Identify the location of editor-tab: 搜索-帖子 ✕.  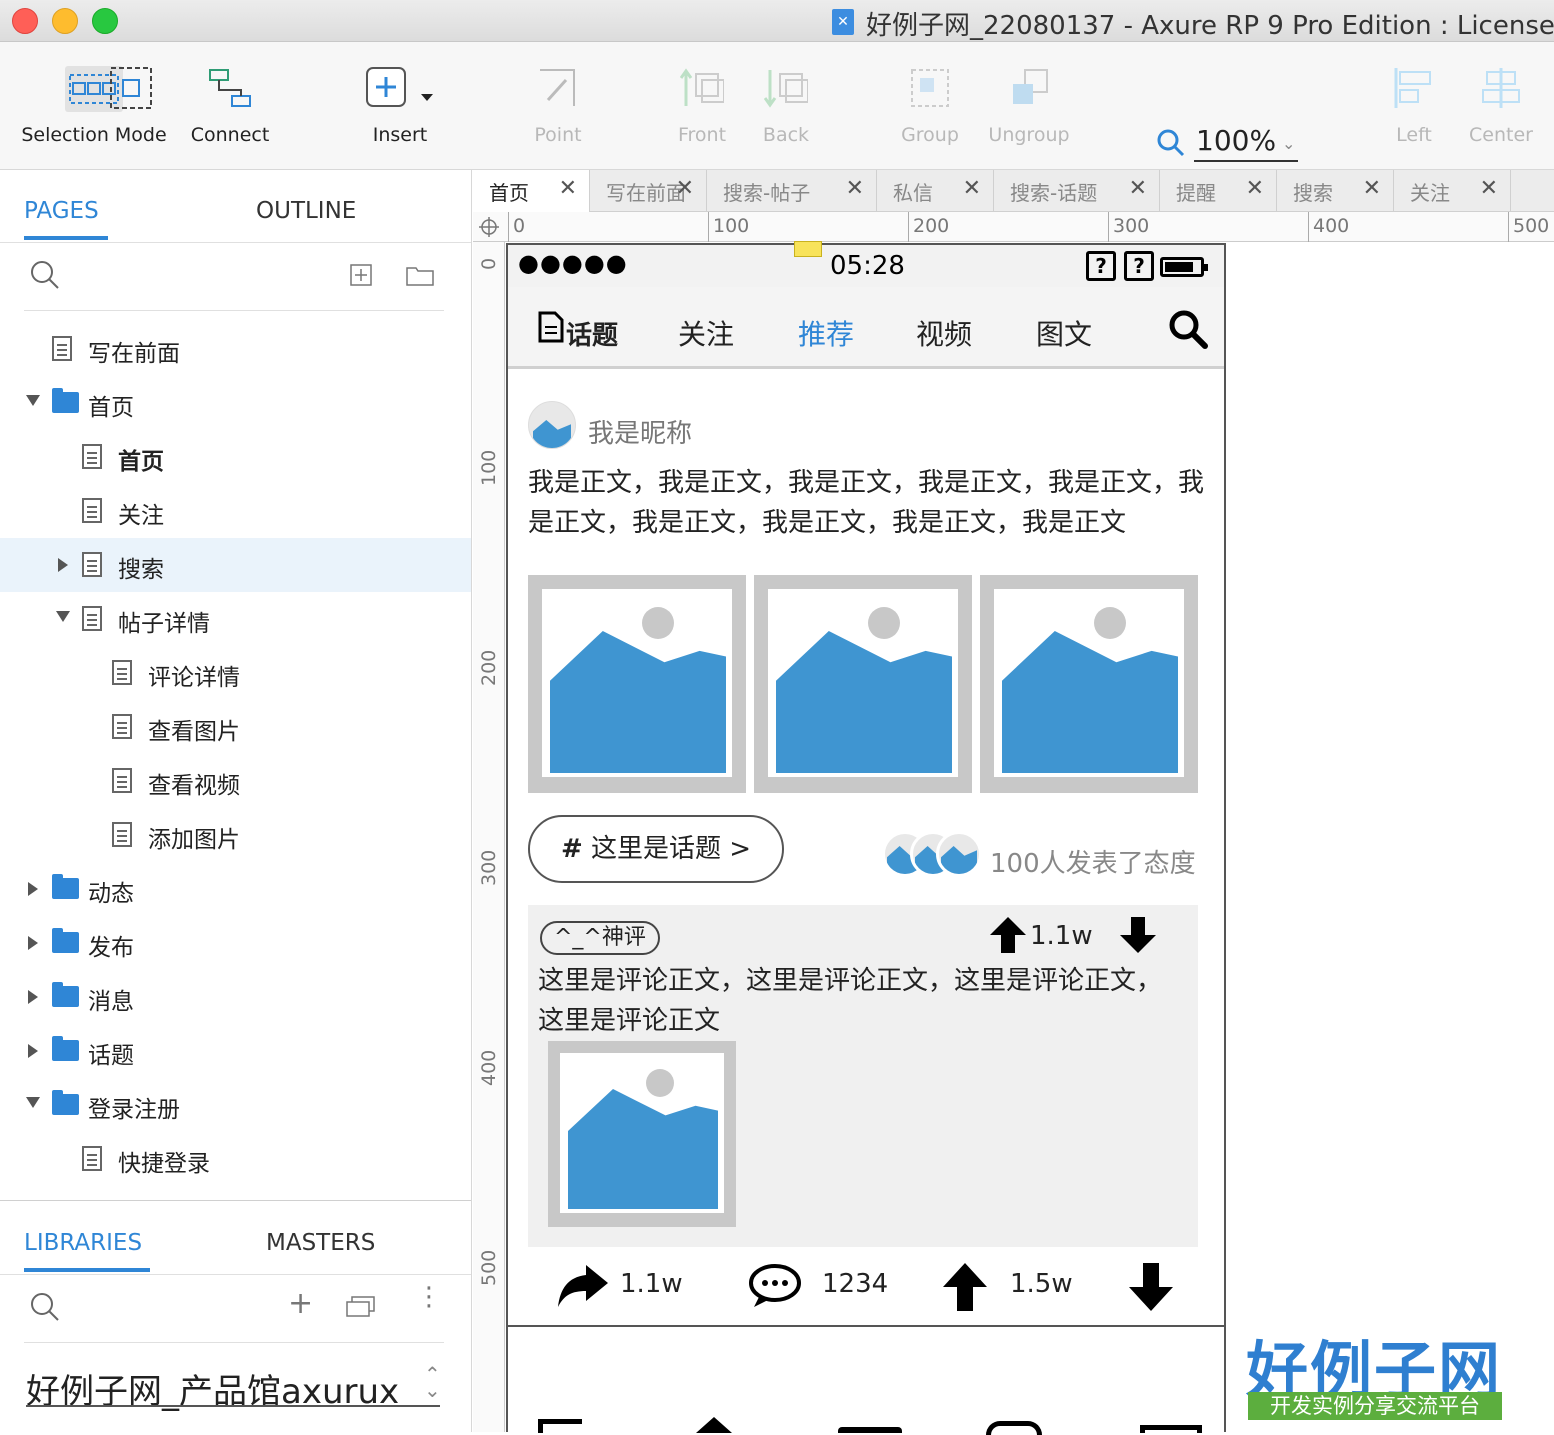
(792, 191).